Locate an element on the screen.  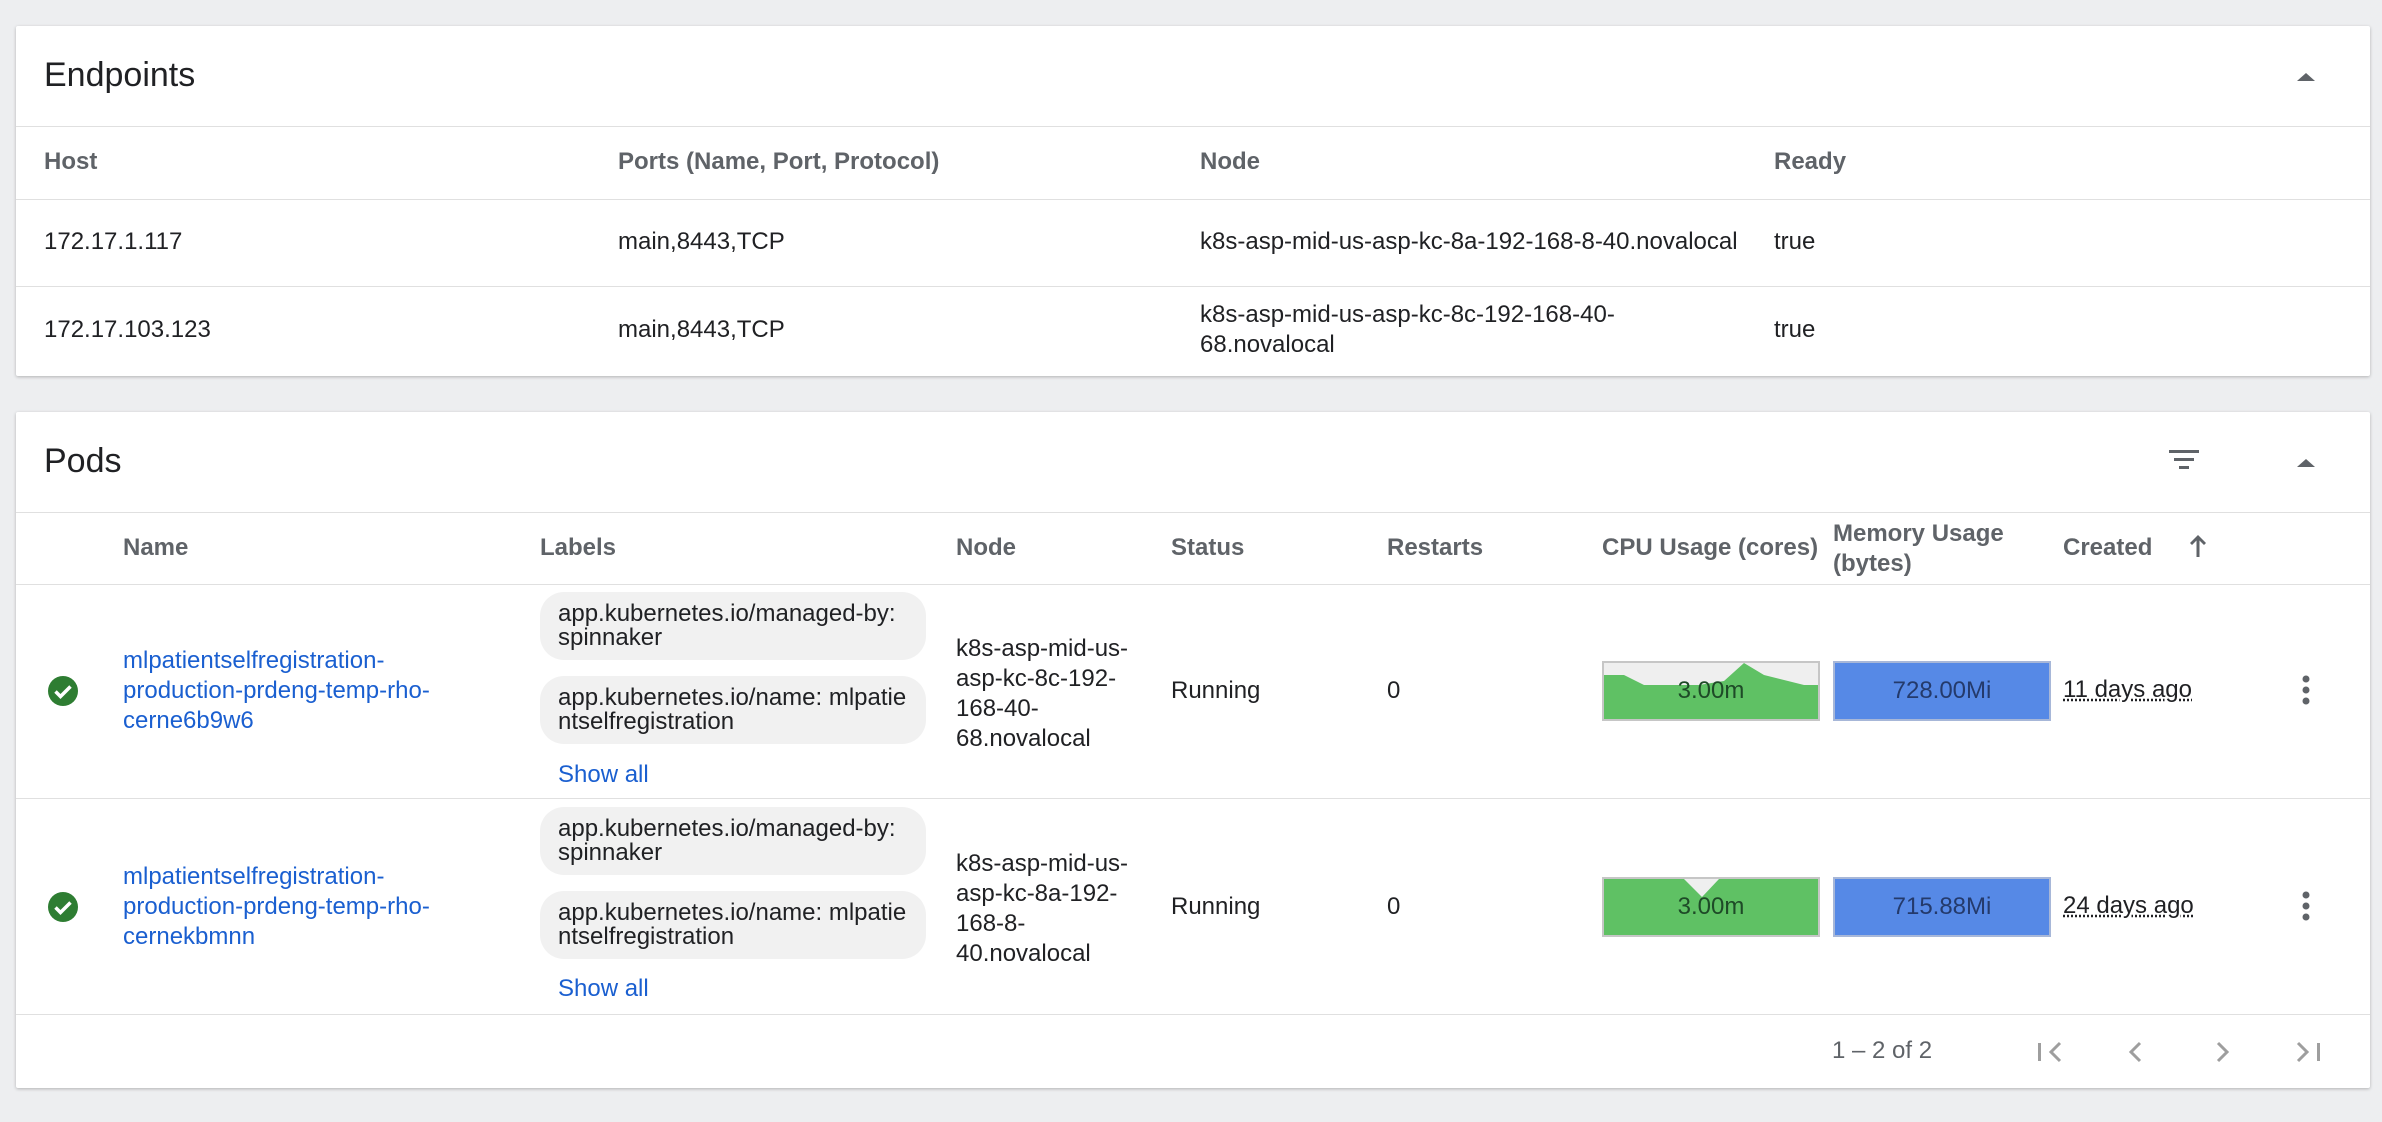
pod-node-line: 68.novalocal is located at coordinates (1023, 738).